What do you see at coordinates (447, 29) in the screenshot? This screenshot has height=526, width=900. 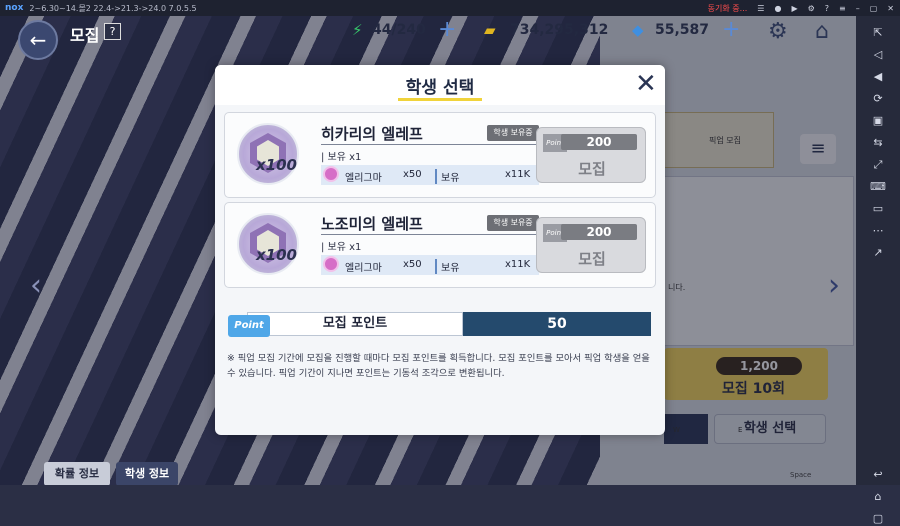 I see `add-energy-button: +` at bounding box center [447, 29].